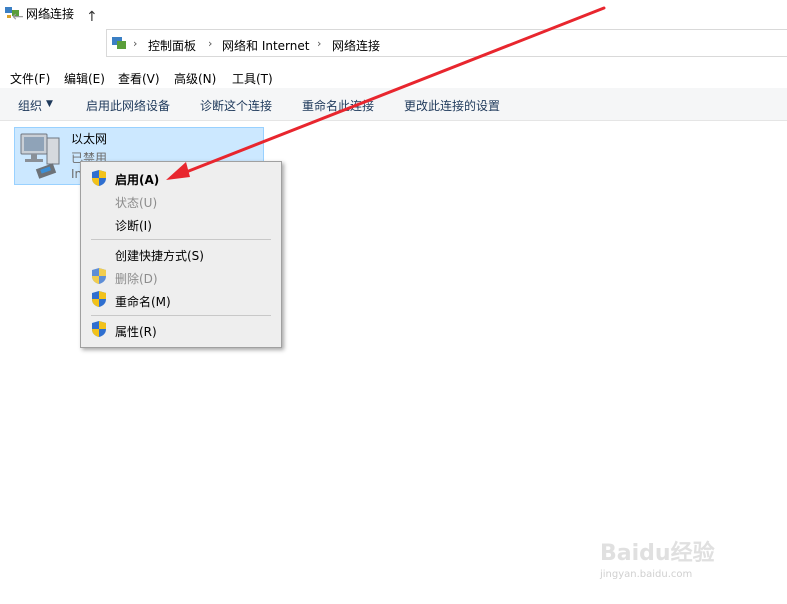 This screenshot has width=787, height=604. I want to click on address-bar: › 控制面板 › 网络和 Internet › 网络连接, so click(446, 43).